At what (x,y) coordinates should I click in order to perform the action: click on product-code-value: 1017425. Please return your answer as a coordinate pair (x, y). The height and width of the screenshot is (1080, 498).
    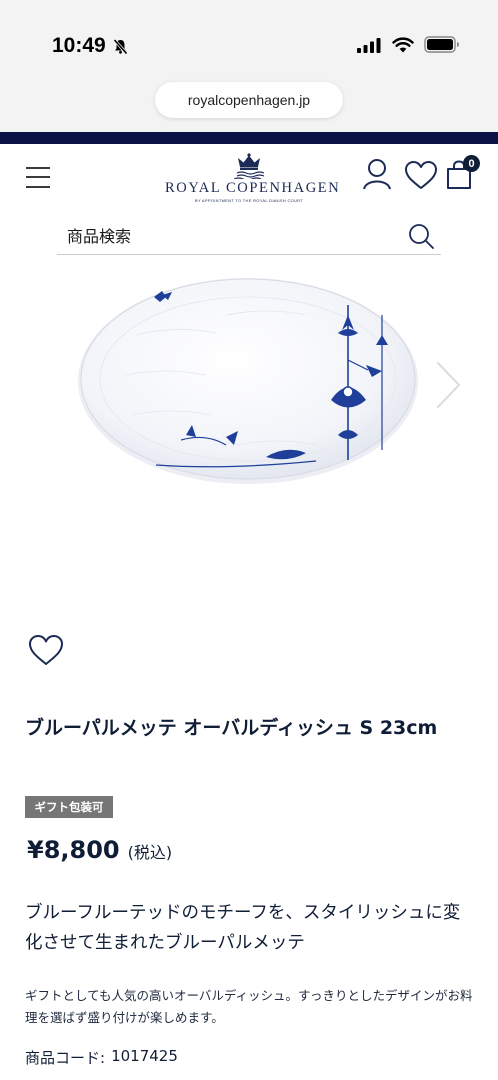
    Looking at the image, I should click on (144, 1056).